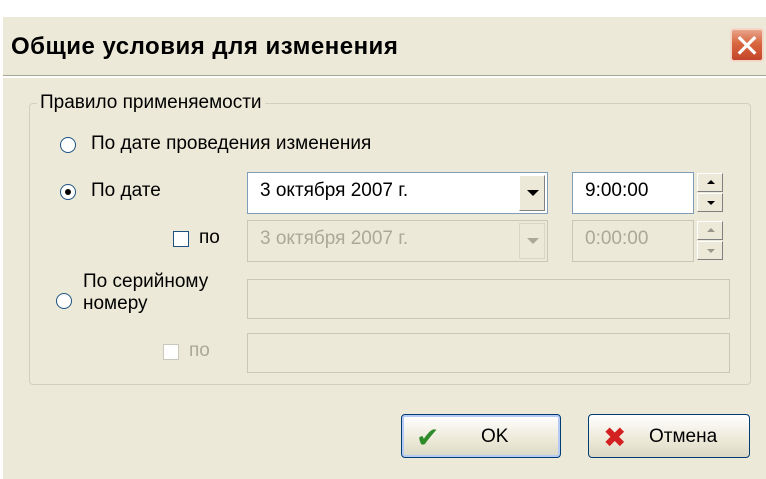  What do you see at coordinates (334, 238) in the screenshot?
I see `date-to-value: 3 октября 2007 г.` at bounding box center [334, 238].